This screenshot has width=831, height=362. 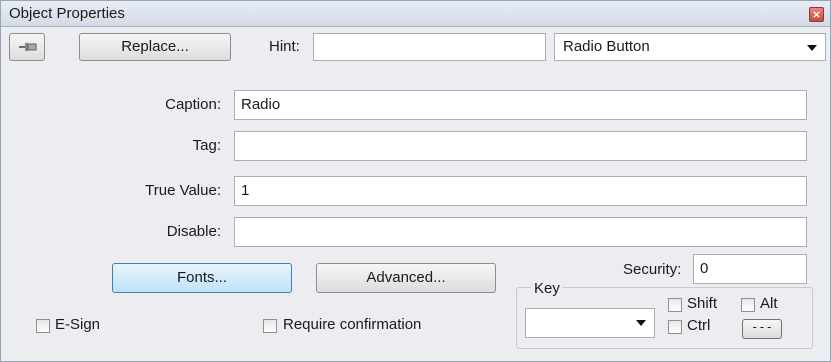 I want to click on pin-icon, so click(x=28, y=47).